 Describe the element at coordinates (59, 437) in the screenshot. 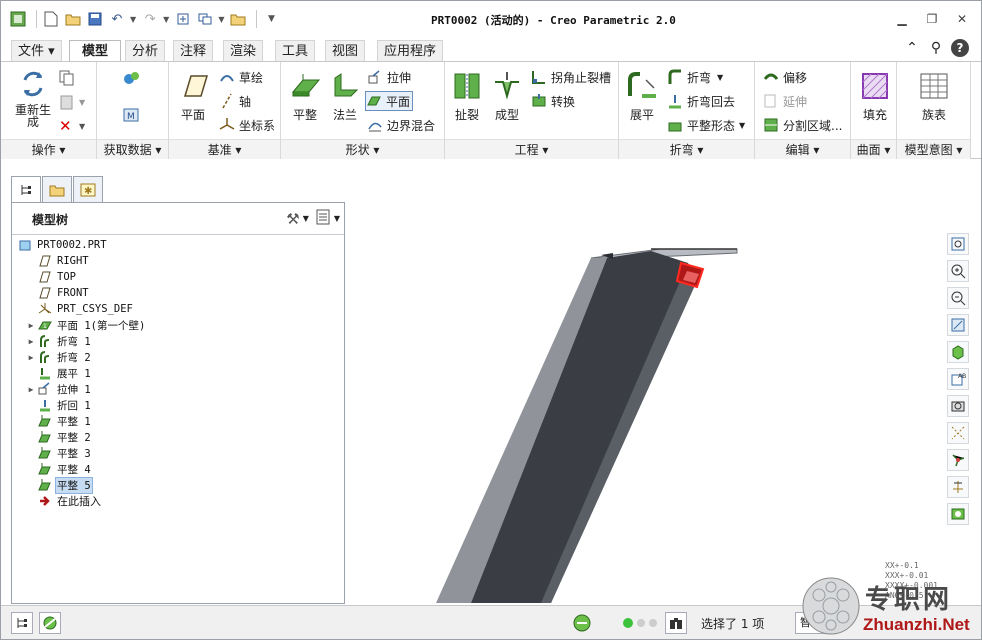

I see `tree-row: 平整 2` at that location.